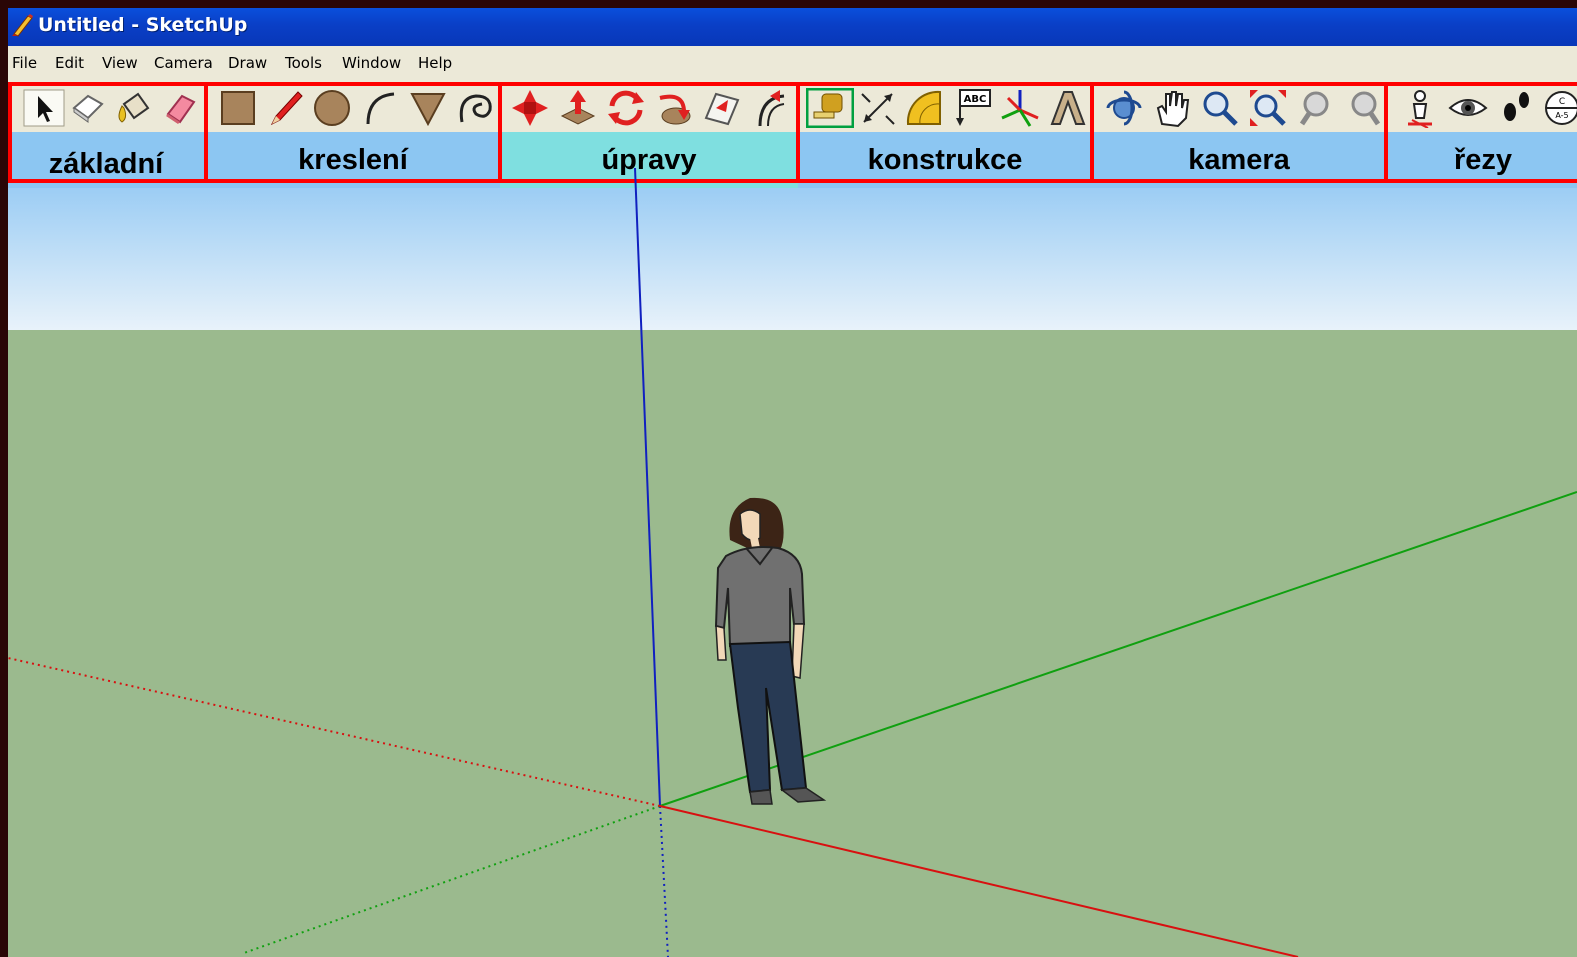 The width and height of the screenshot is (1577, 957). What do you see at coordinates (664, 881) in the screenshot?
I see `blue-axis-dotted` at bounding box center [664, 881].